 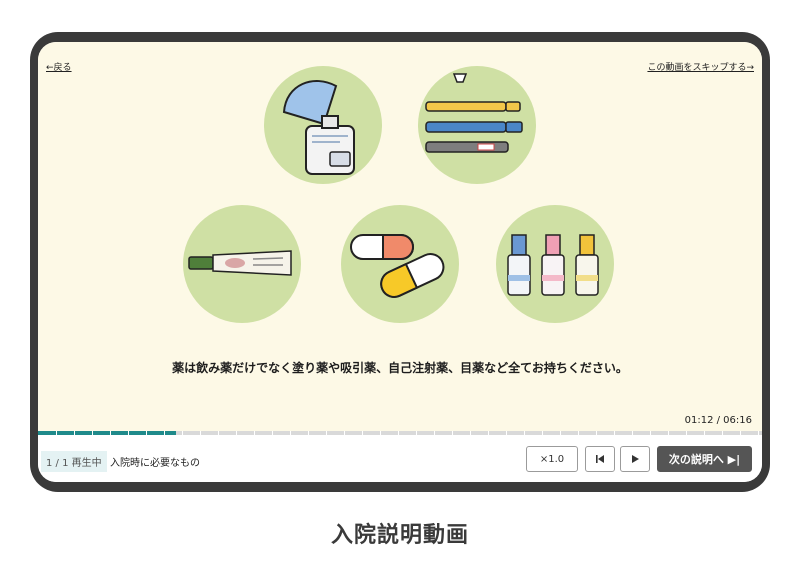 I want to click on insulin-pens-illustration, so click(x=477, y=125).